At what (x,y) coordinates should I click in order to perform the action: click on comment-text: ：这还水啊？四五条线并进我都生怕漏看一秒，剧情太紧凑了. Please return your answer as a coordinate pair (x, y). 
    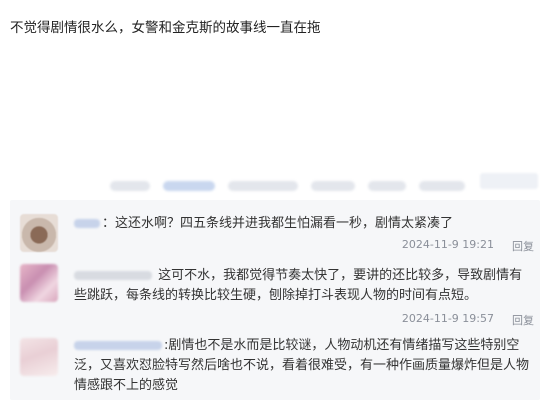
    Looking at the image, I should click on (304, 224).